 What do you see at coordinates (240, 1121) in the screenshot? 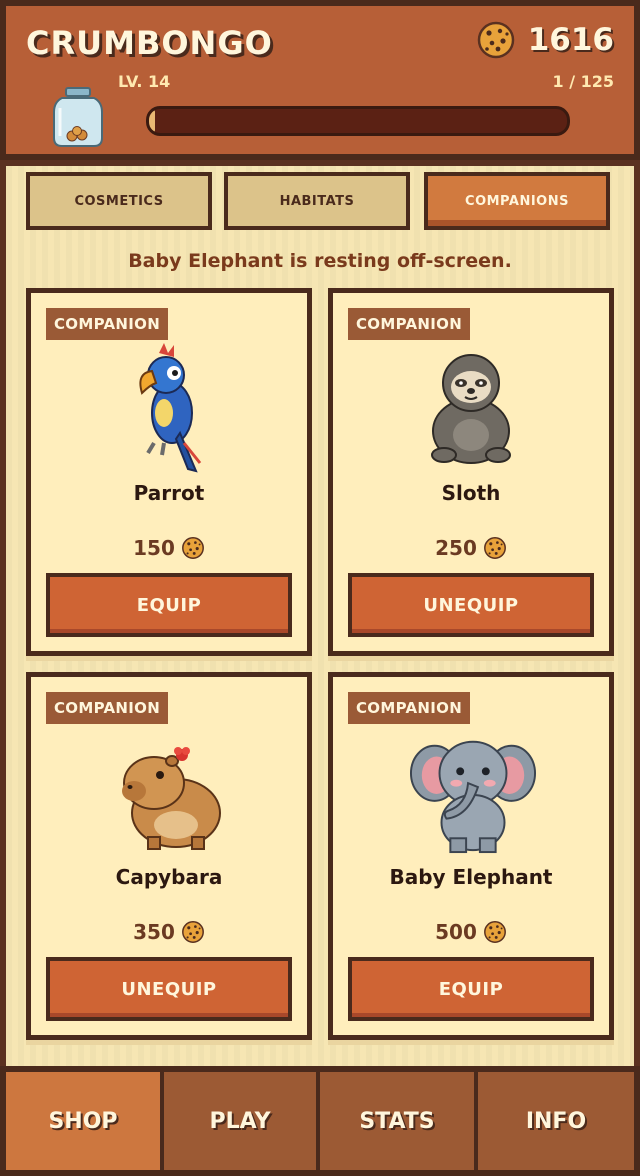
I see `nav-play: PLAY` at bounding box center [240, 1121].